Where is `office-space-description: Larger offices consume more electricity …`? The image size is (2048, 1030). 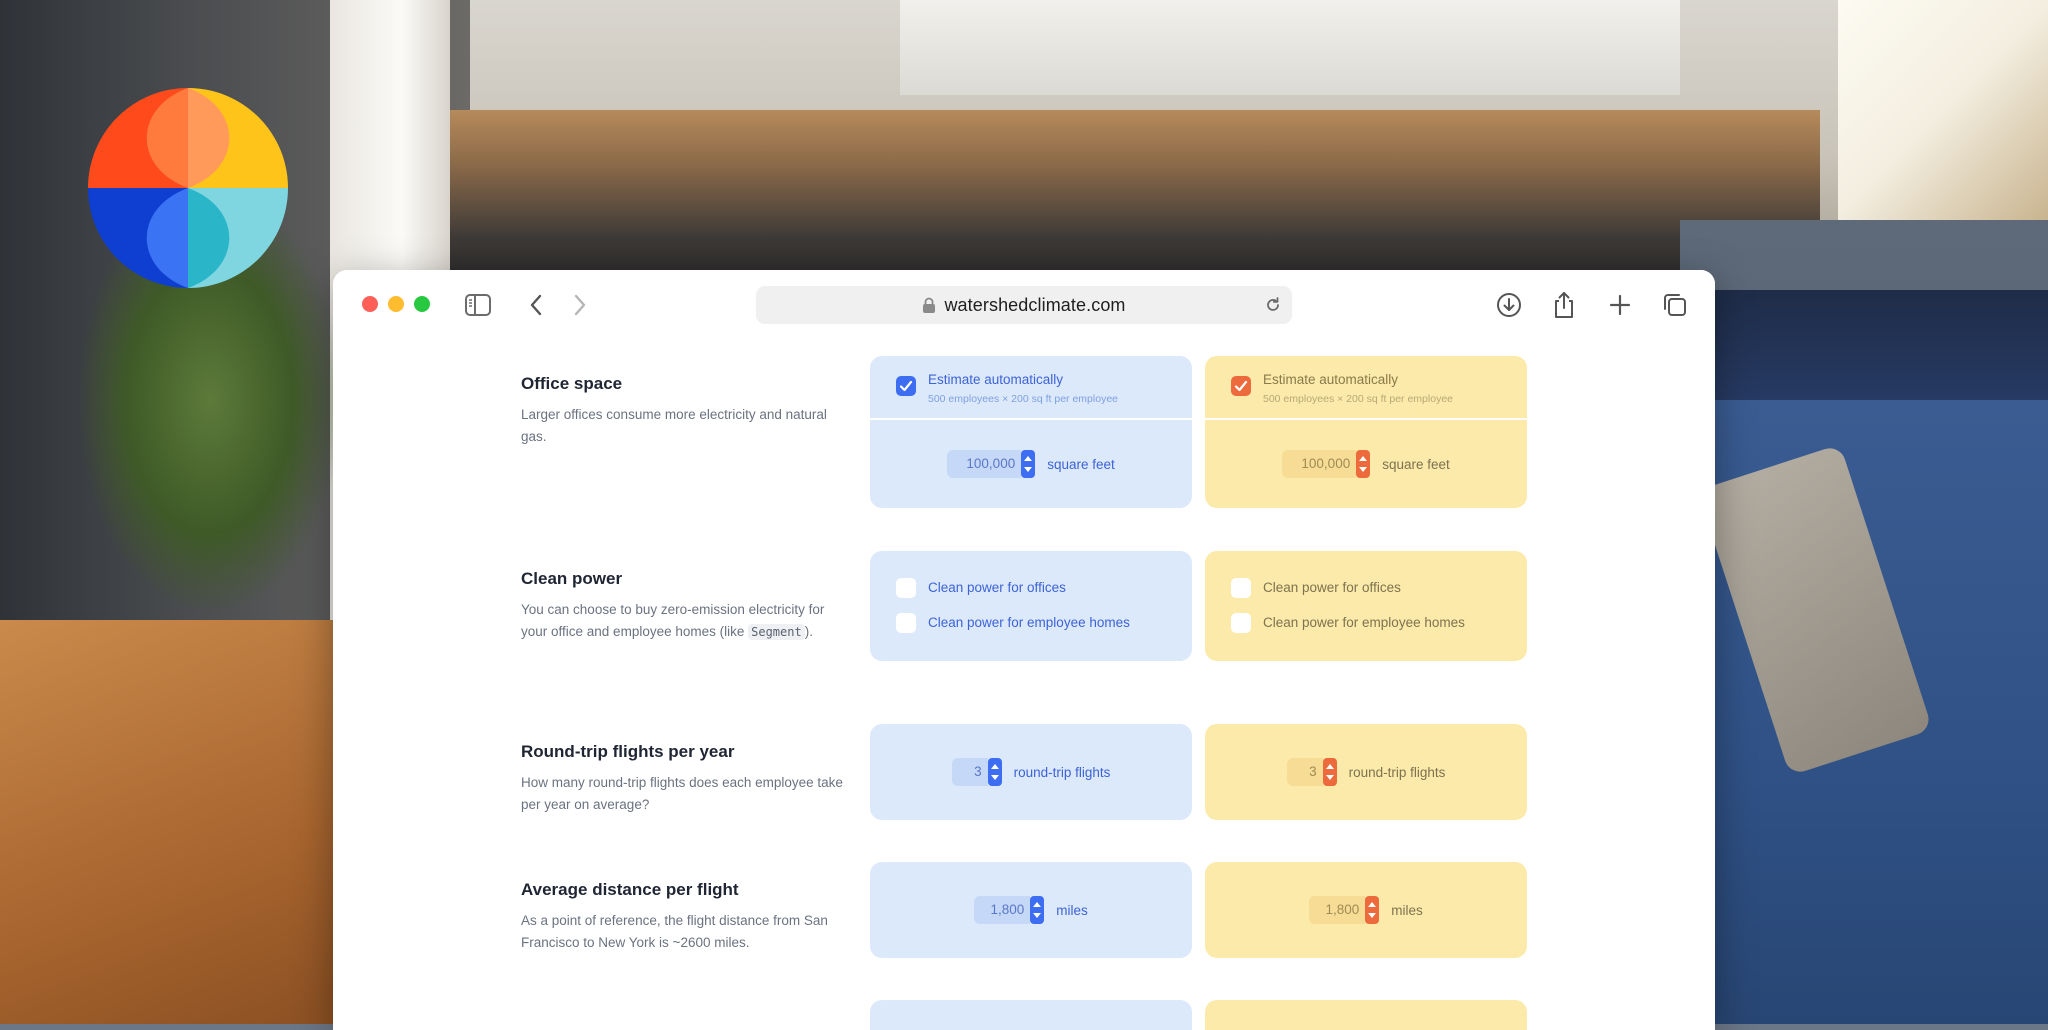 office-space-description: Larger offices consume more electricity … is located at coordinates (674, 425).